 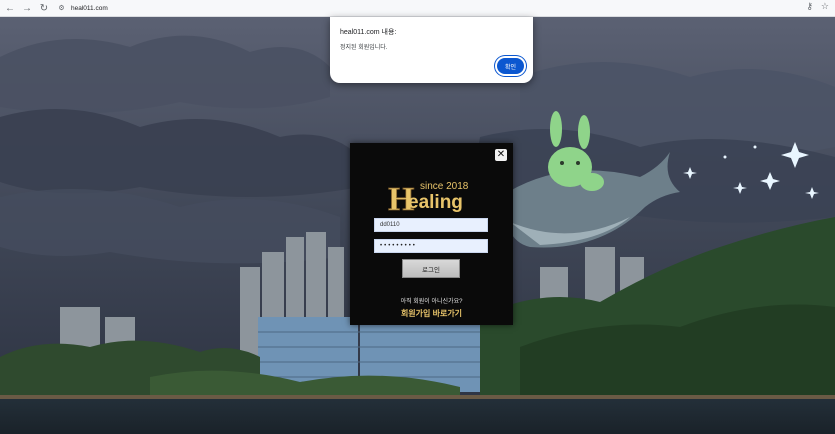 What do you see at coordinates (444, 186) in the screenshot?
I see `logo-since: since 2018` at bounding box center [444, 186].